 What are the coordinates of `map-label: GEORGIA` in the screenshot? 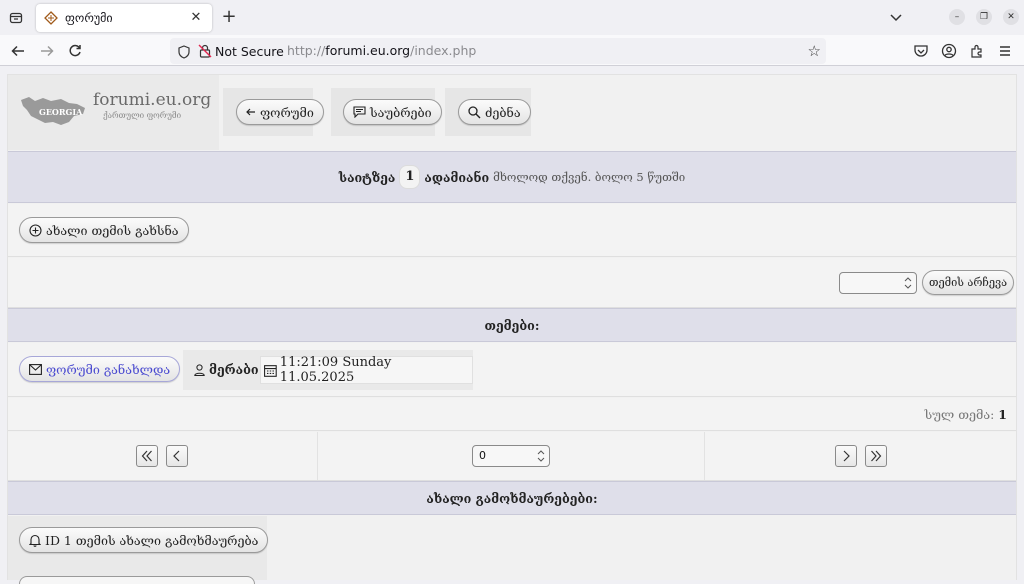 It's located at (61, 112).